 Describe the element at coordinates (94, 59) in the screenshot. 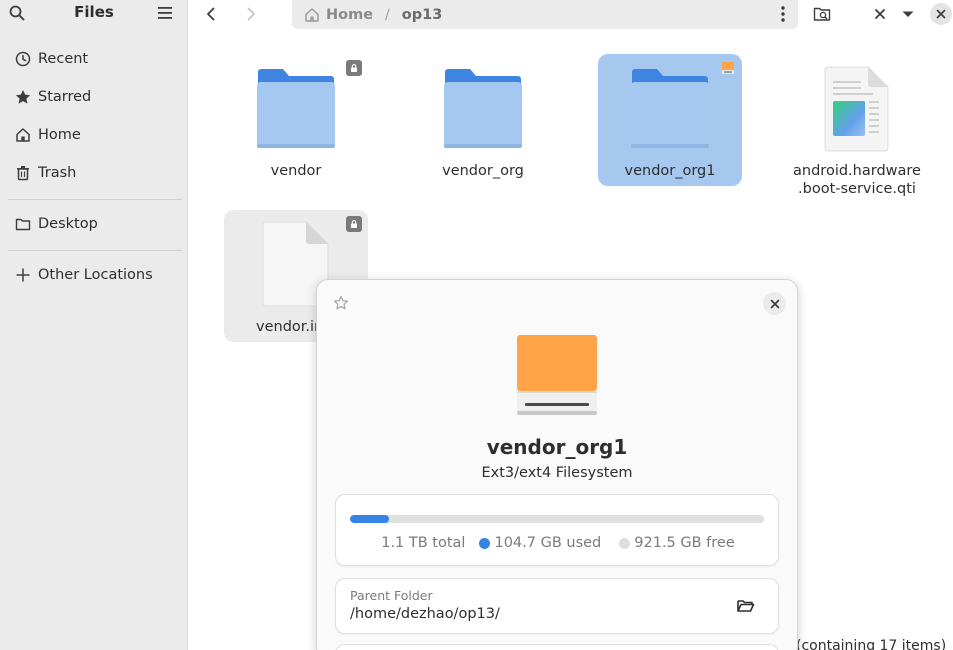

I see `sidebar-item-recent: Recent` at that location.